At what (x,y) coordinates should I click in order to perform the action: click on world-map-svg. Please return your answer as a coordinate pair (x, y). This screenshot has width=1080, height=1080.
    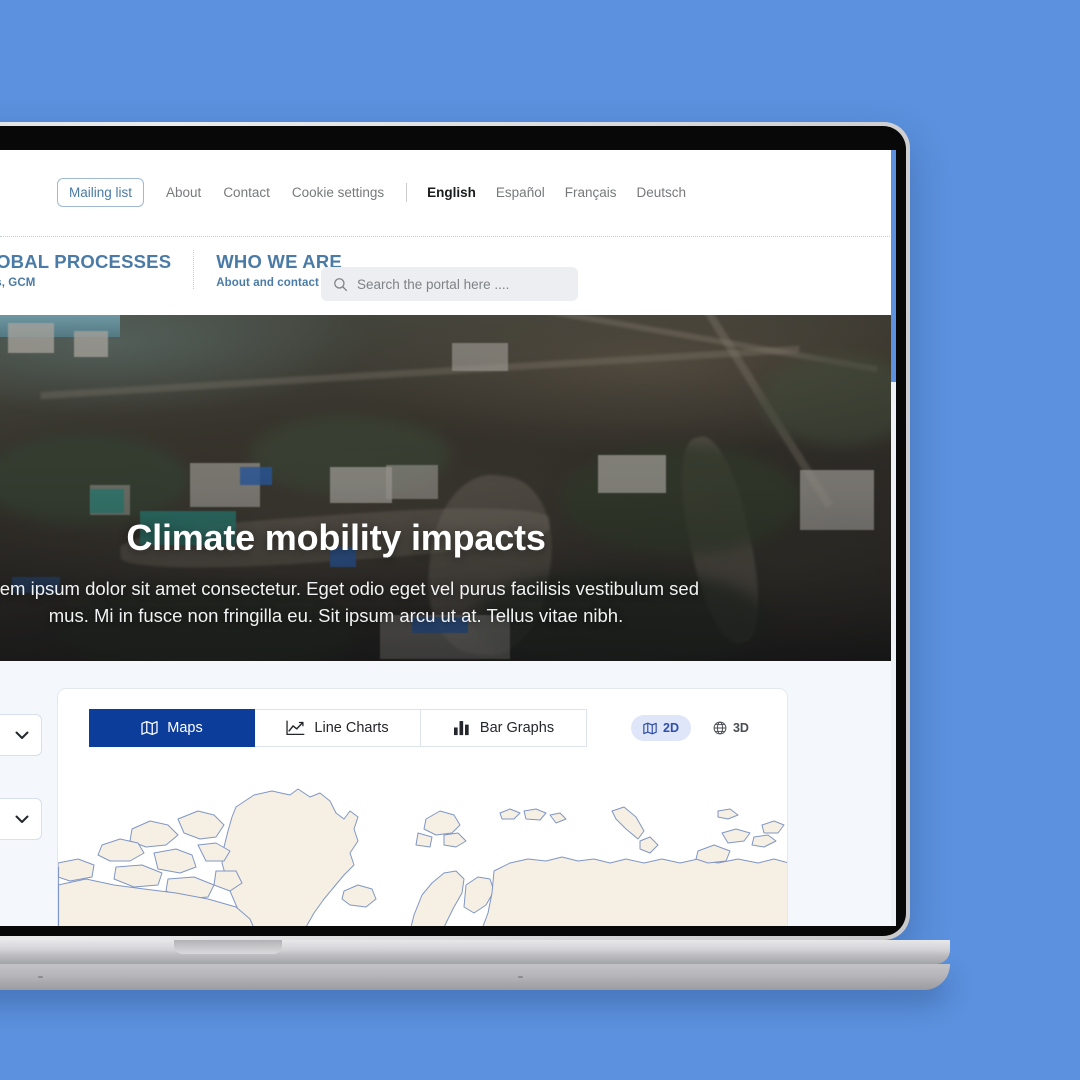
    Looking at the image, I should click on (422, 857).